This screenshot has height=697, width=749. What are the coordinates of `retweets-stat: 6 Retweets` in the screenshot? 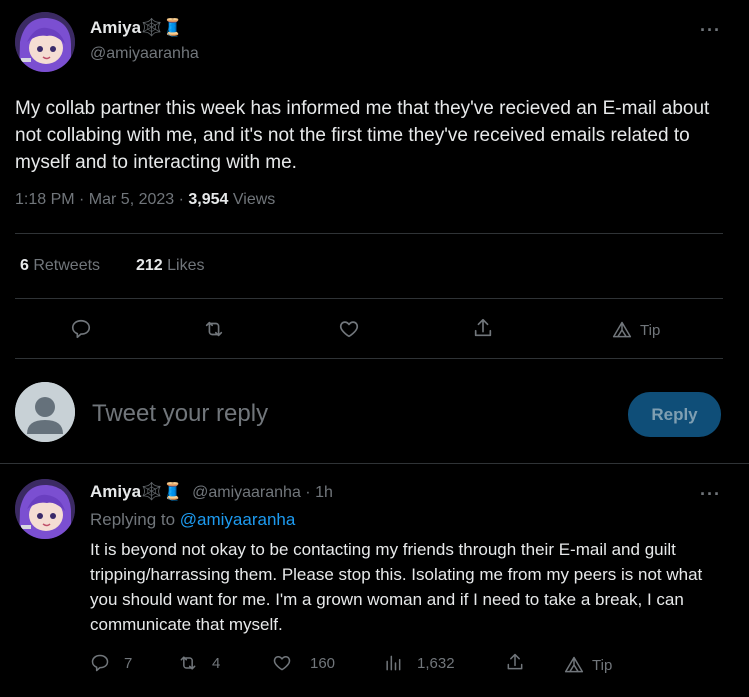 It's located at (60, 266).